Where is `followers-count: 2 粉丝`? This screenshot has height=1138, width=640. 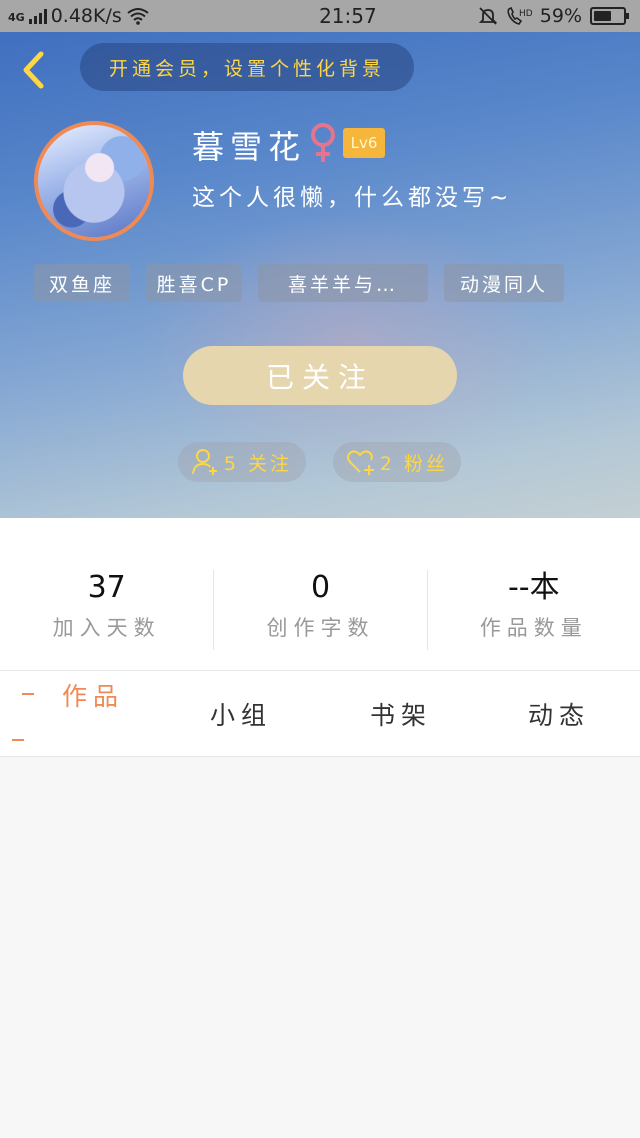 followers-count: 2 粉丝 is located at coordinates (414, 463).